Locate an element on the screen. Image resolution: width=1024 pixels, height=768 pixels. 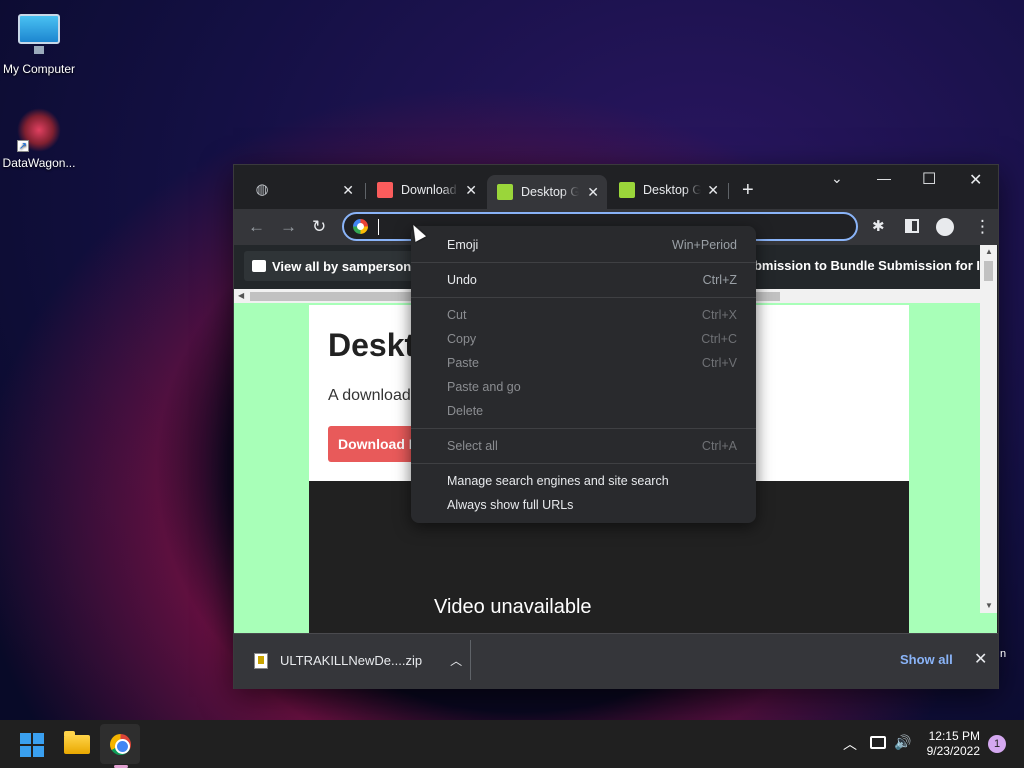
scroll-left-icon: ◀ is located at coordinates (241, 295).